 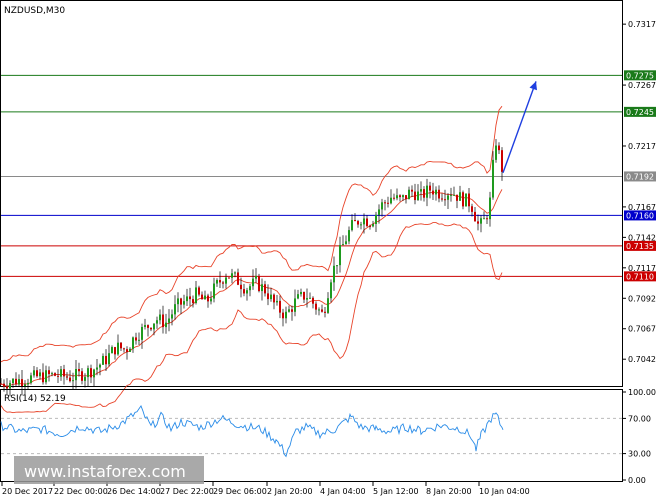 What do you see at coordinates (640, 176) in the screenshot?
I see `level-label-current: 0.7192` at bounding box center [640, 176].